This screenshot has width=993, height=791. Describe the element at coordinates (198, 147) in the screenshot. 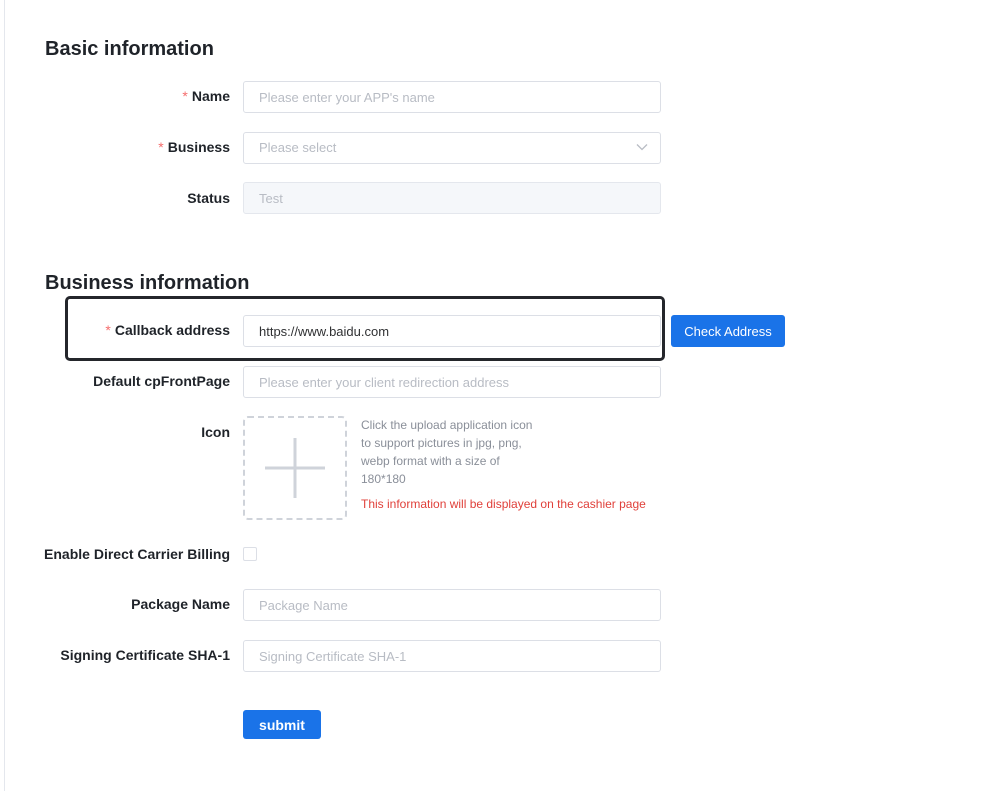

I see `business-label-text: Business` at that location.